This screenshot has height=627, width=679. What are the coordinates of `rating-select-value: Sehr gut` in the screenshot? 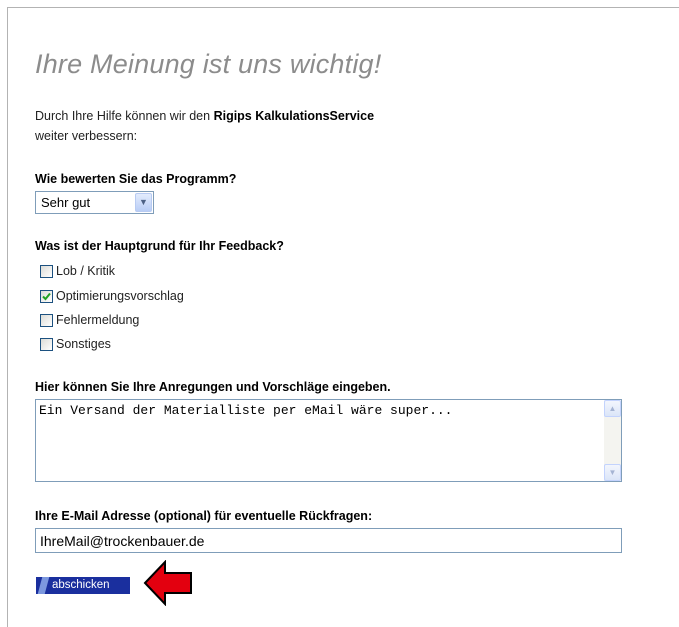 It's located at (66, 202).